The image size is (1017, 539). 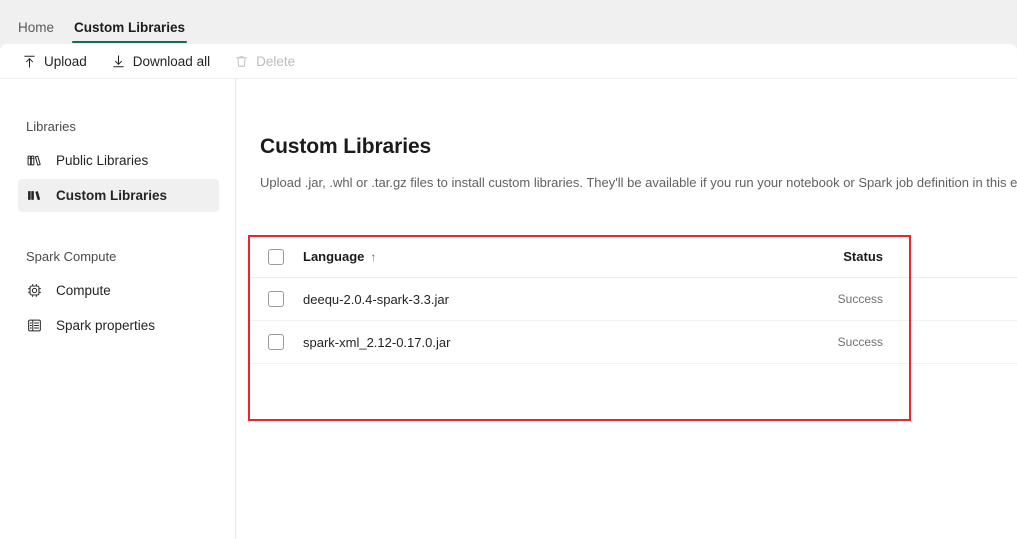 I want to click on tab-home-label: Home, so click(x=36, y=27).